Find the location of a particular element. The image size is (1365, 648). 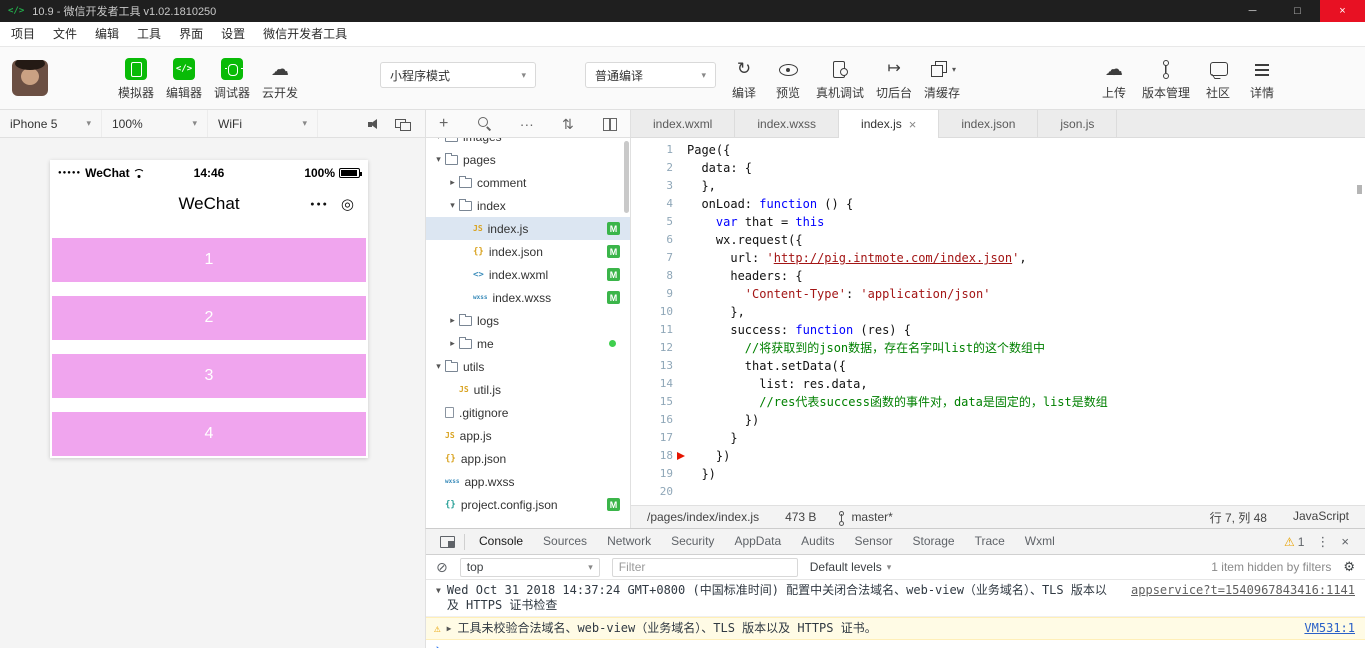

devtools-tab-console: Console is located at coordinates (501, 541).